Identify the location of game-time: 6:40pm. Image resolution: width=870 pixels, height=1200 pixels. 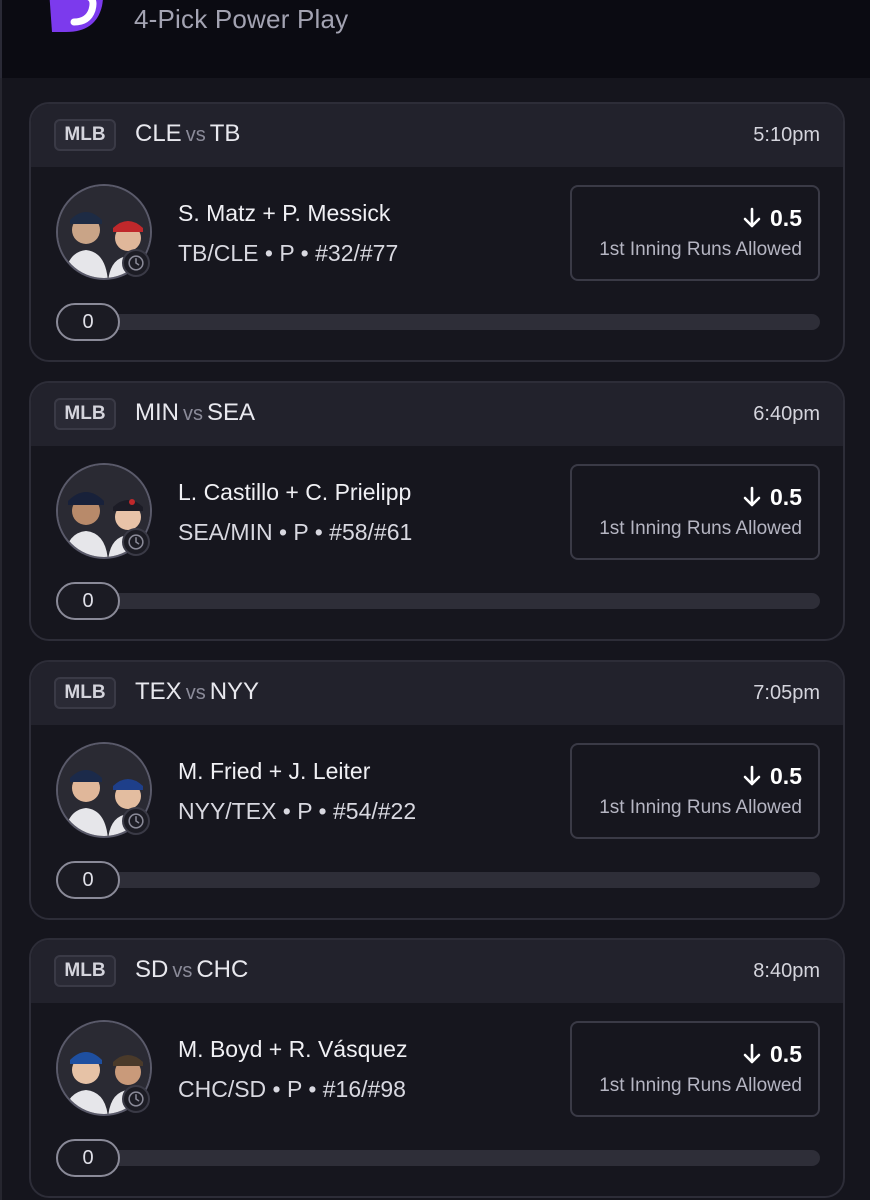
(786, 414).